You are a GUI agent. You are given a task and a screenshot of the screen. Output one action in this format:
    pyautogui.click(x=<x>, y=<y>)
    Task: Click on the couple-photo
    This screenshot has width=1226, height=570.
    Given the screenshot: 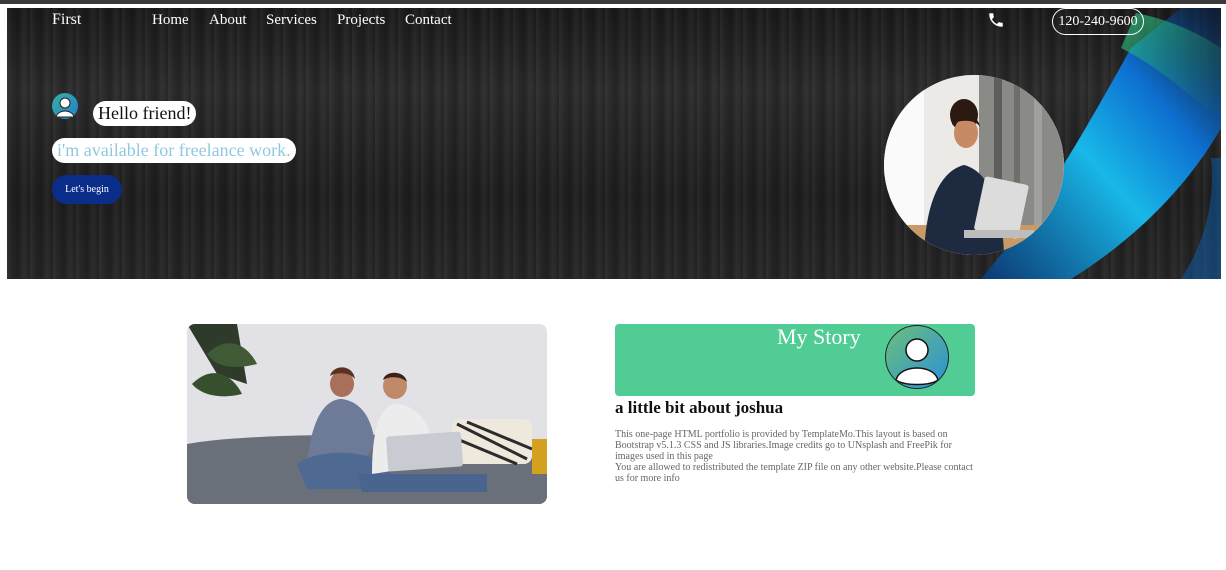 What is the action you would take?
    pyautogui.click(x=367, y=414)
    